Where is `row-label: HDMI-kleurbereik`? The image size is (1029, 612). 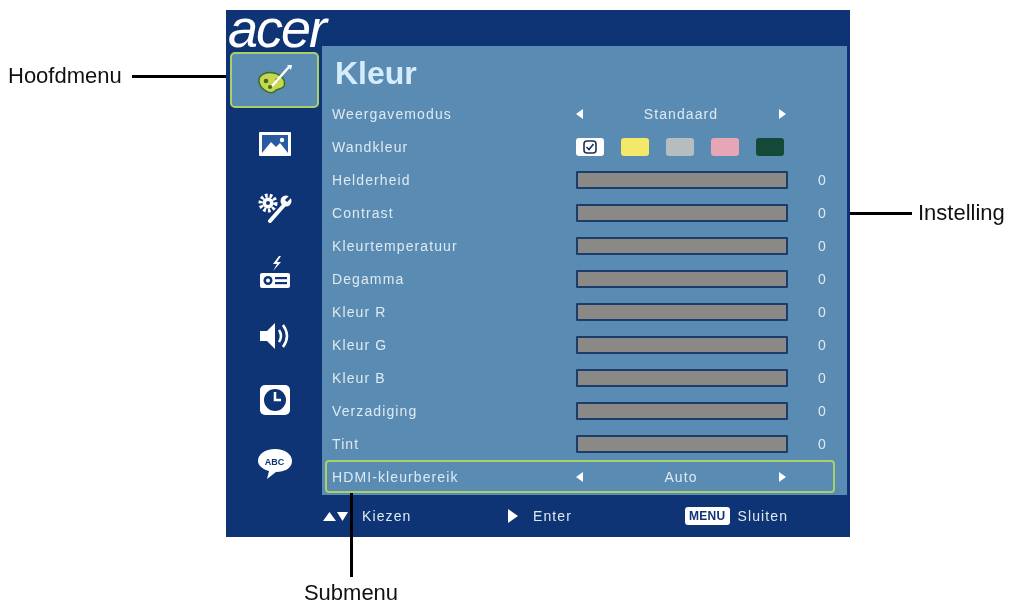 row-label: HDMI-kleurbereik is located at coordinates (395, 476).